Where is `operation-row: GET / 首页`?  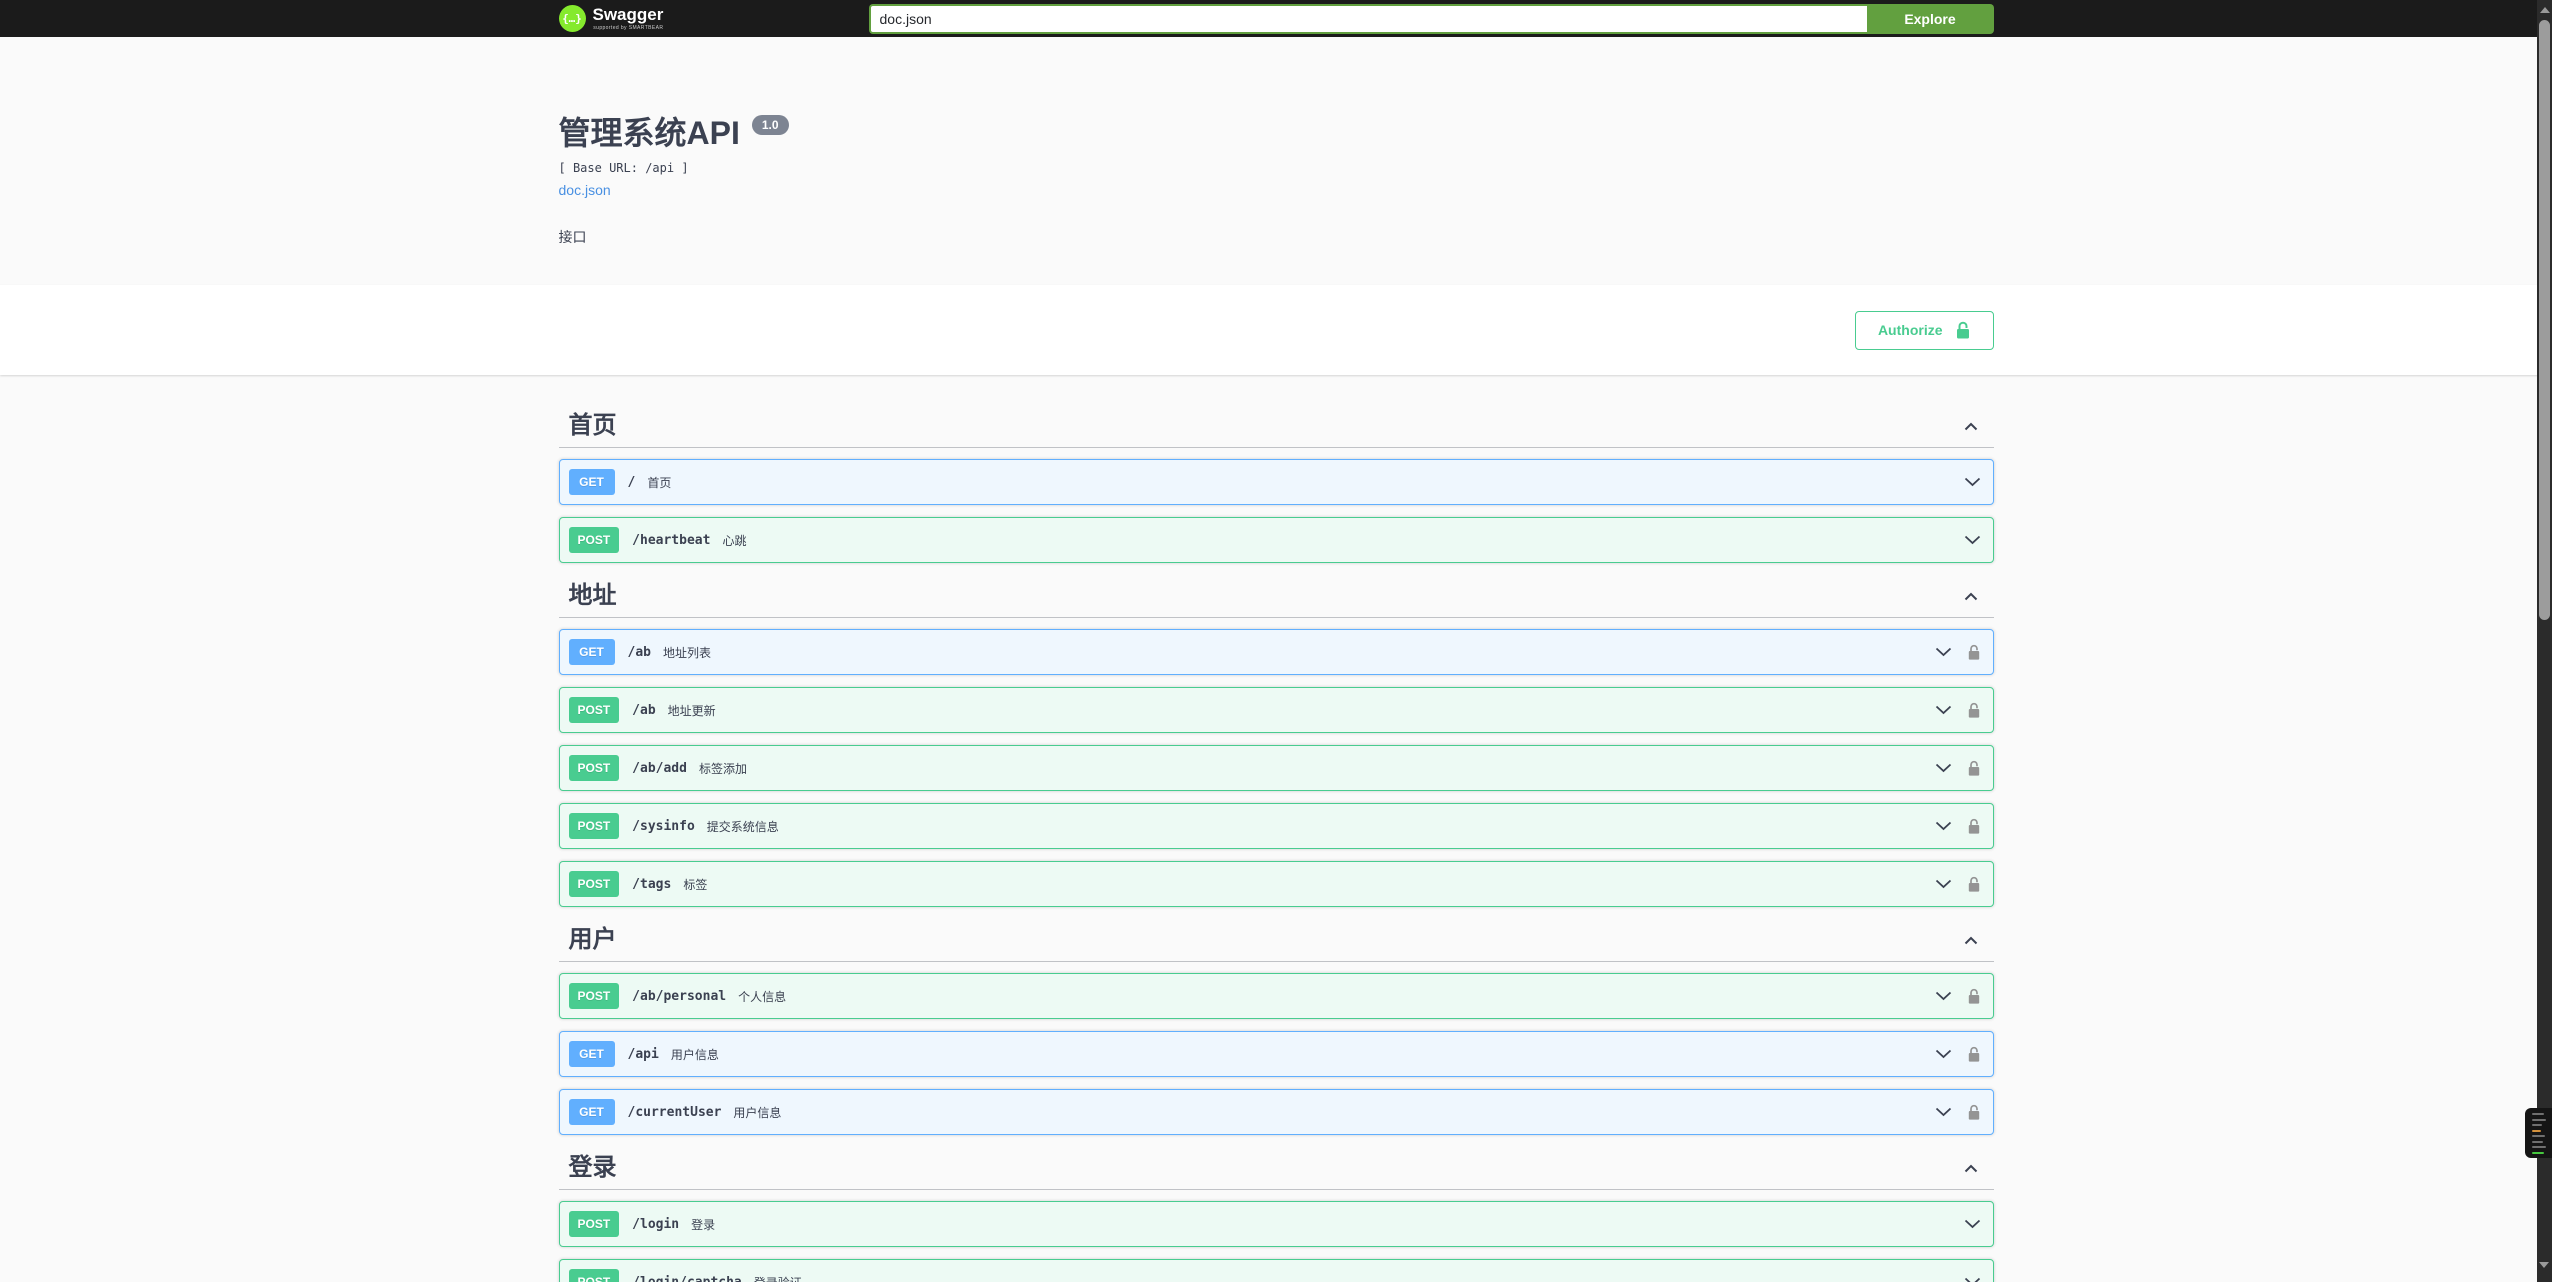
operation-row: GET / 首页 is located at coordinates (1276, 482).